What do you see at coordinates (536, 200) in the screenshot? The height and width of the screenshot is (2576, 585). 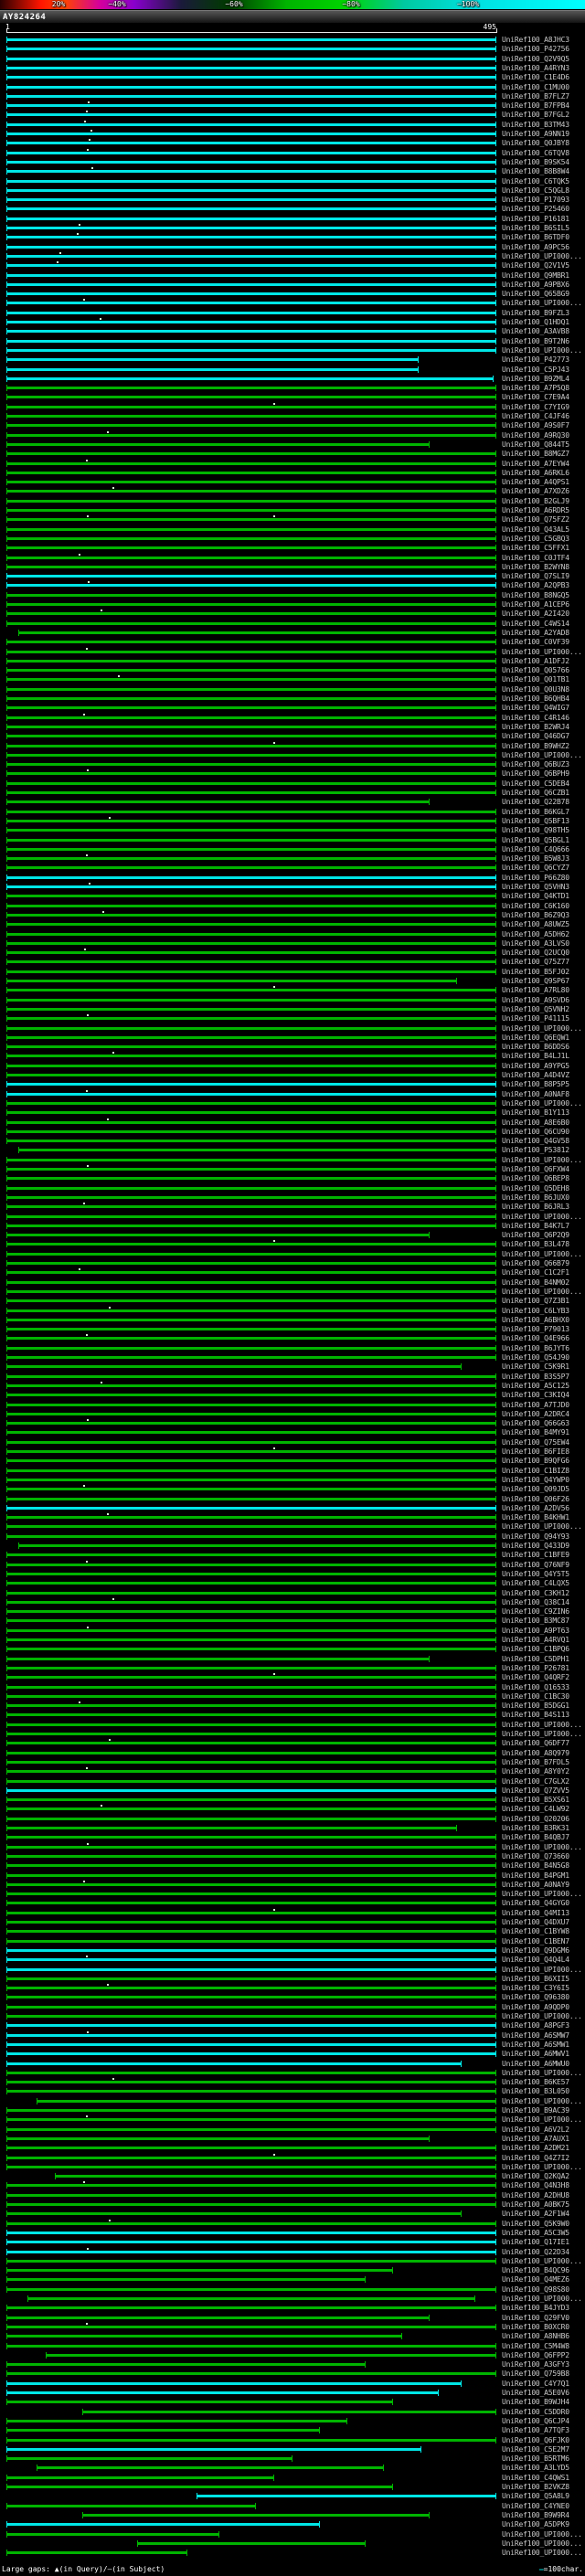 I see `hit-accession-label: UniRef100_P17093` at bounding box center [536, 200].